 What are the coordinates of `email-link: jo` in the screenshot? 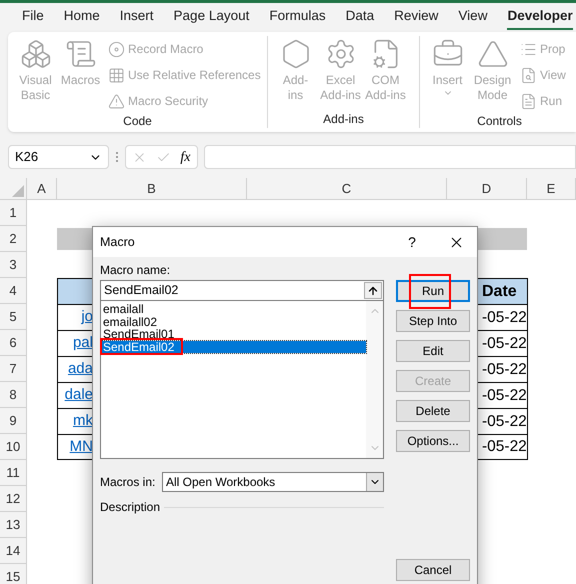 It's located at (87, 317).